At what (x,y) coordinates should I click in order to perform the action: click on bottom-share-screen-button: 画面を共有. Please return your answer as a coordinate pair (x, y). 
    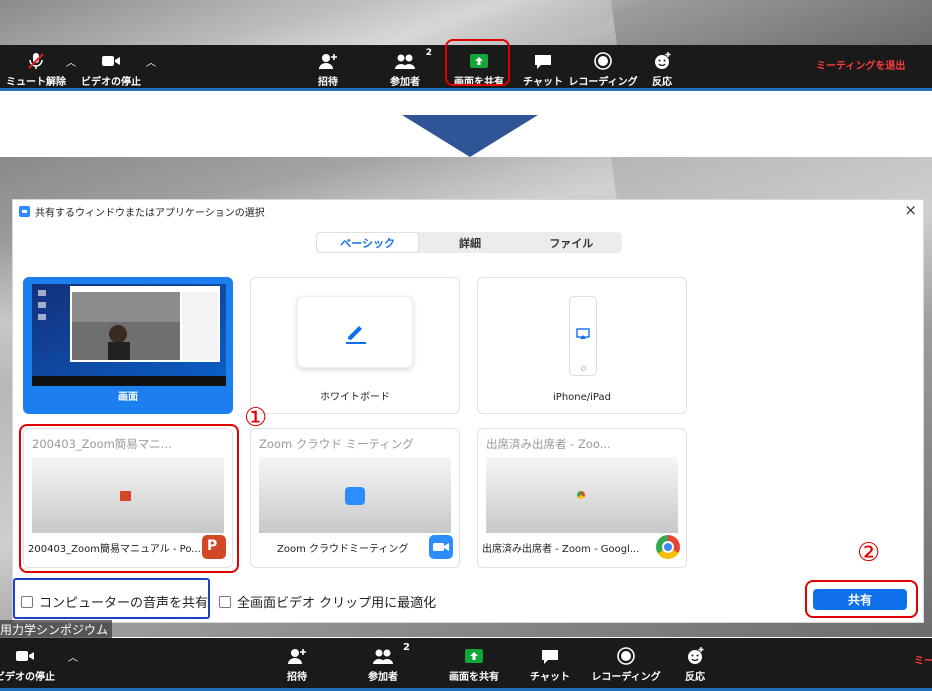
    Looking at the image, I should click on (474, 664).